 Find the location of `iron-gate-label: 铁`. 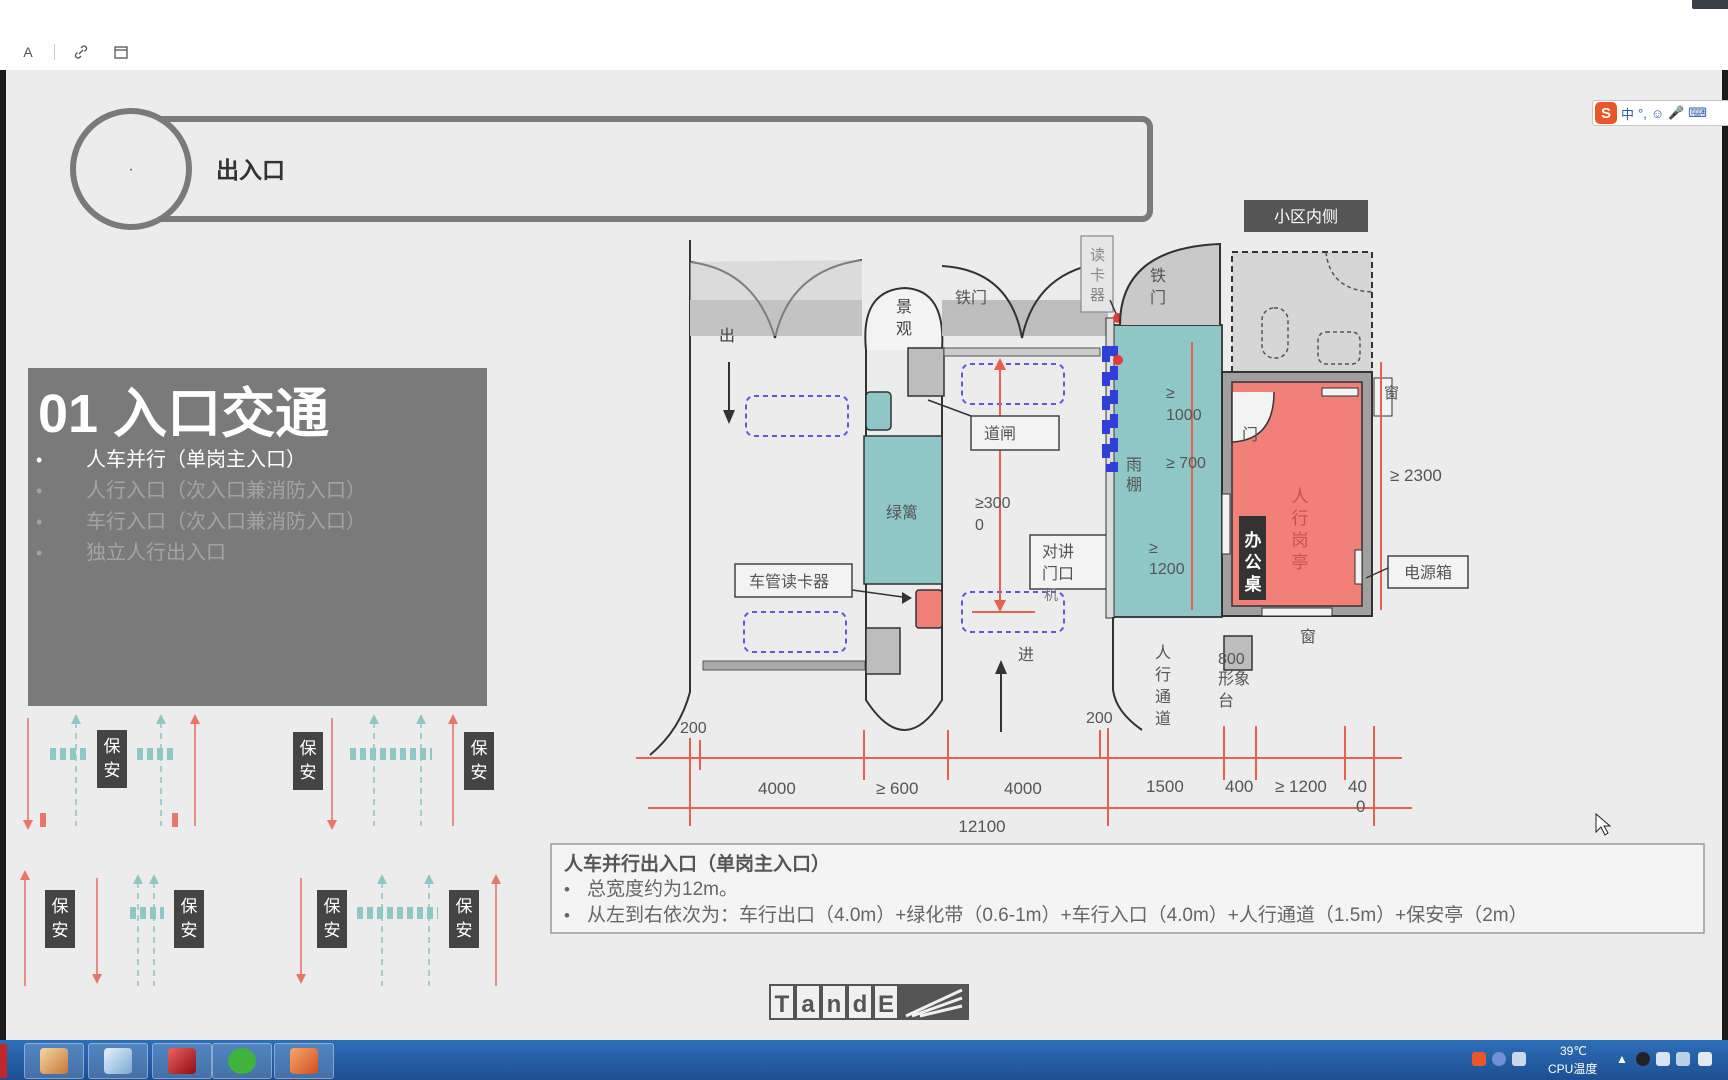

iron-gate-label: 铁 is located at coordinates (1158, 276).